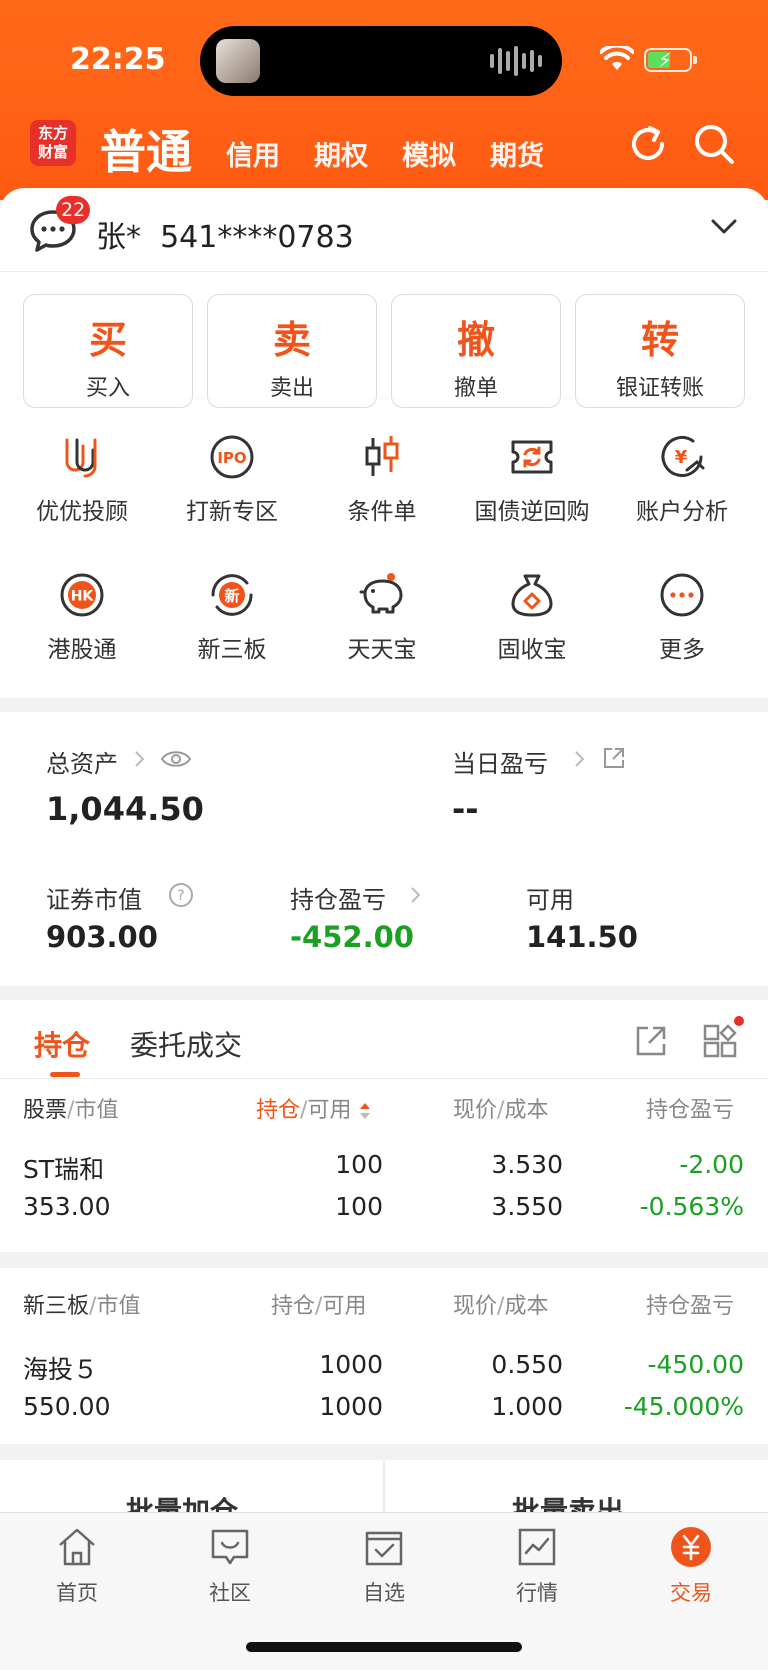  What do you see at coordinates (61, 1369) in the screenshot?
I see `stock-name: 海投５` at bounding box center [61, 1369].